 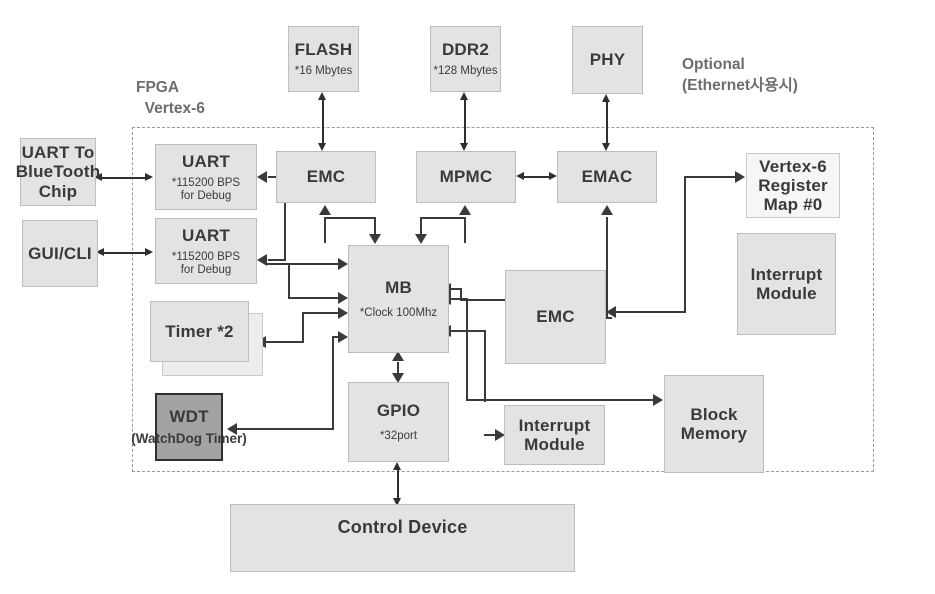 I want to click on connector-regmap-trunk-vertical, so click(x=685, y=244).